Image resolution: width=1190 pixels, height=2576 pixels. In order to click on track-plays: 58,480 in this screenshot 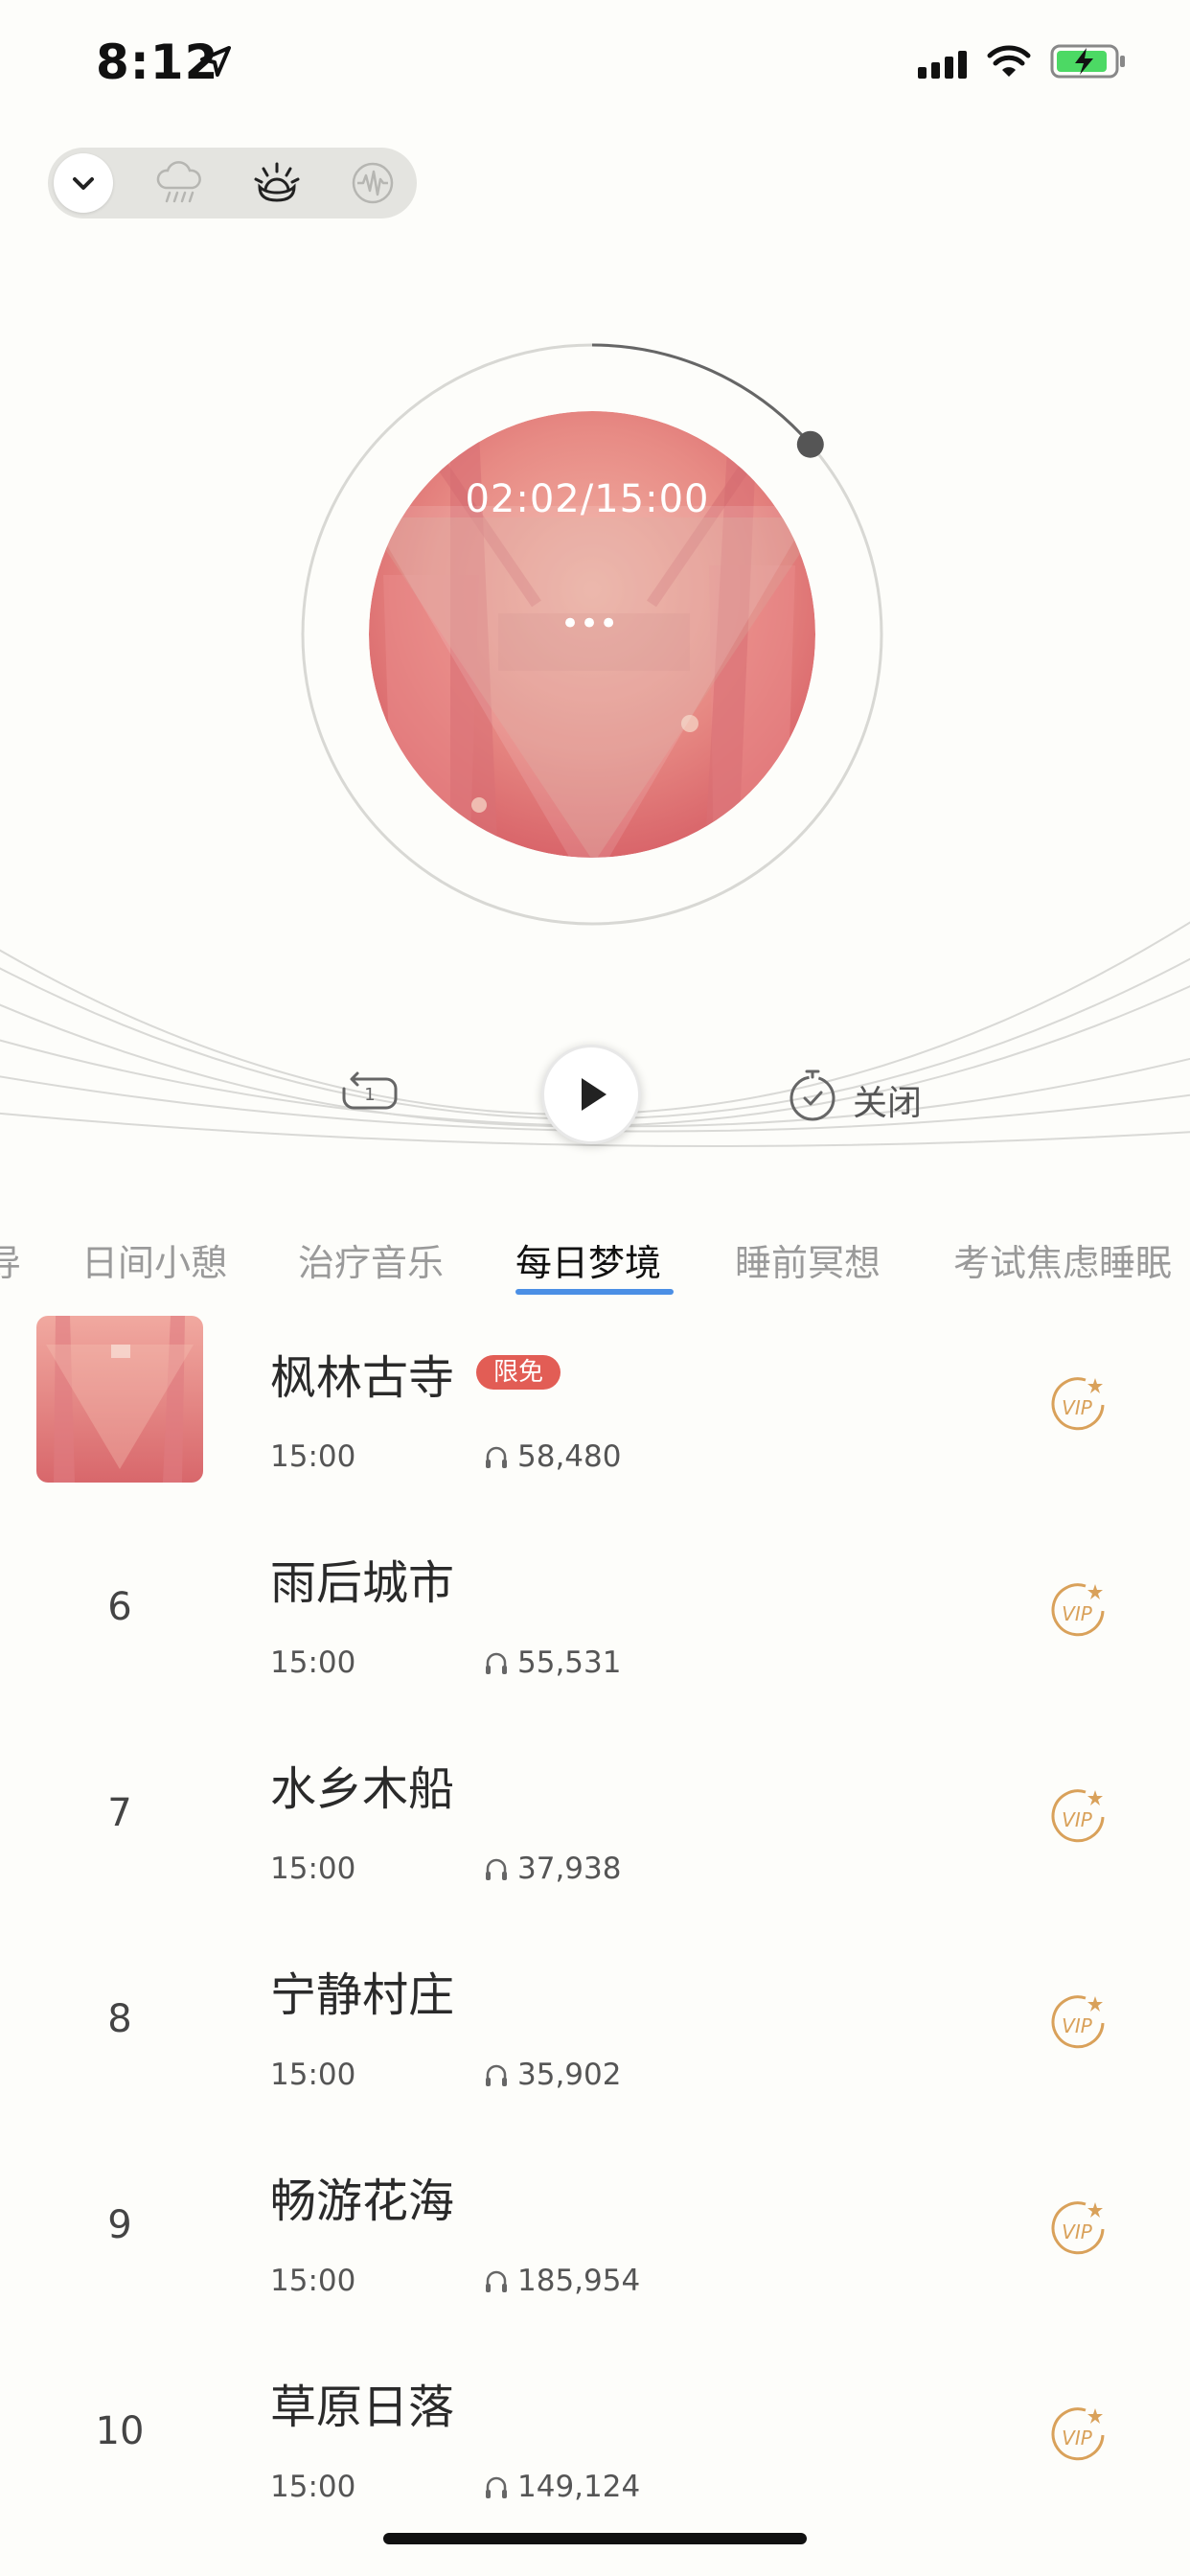, I will do `click(552, 1456)`.